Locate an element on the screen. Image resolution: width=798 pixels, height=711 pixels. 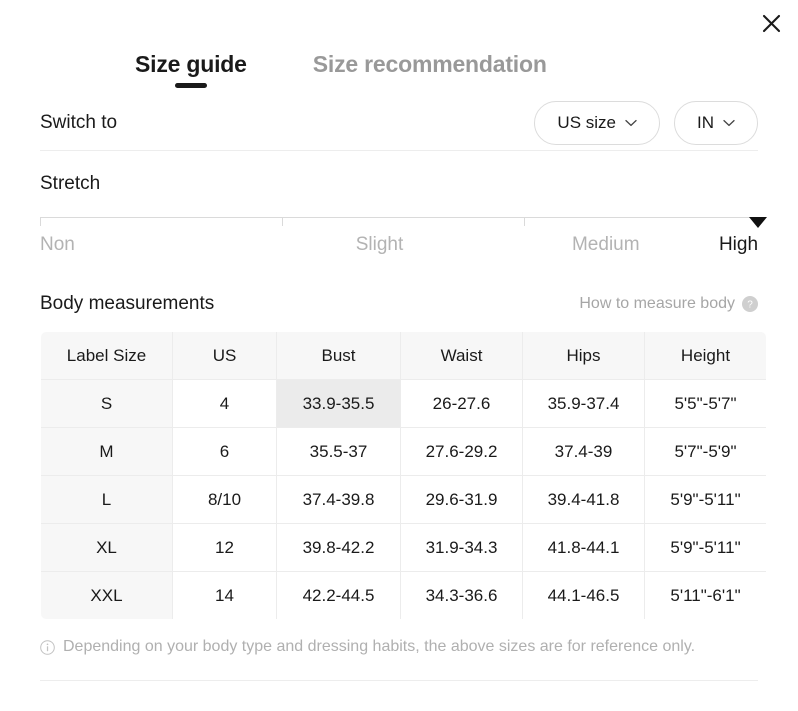
close-button is located at coordinates (771, 23).